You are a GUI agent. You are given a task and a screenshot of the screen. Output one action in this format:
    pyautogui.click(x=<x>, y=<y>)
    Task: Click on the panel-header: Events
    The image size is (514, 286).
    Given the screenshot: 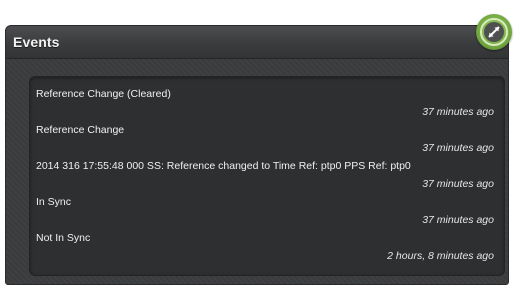 What is the action you would take?
    pyautogui.click(x=257, y=42)
    